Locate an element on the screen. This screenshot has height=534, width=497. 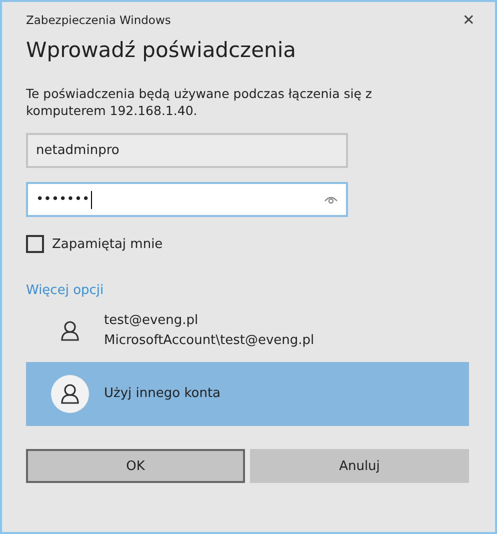
remember-checkbox is located at coordinates (35, 244).